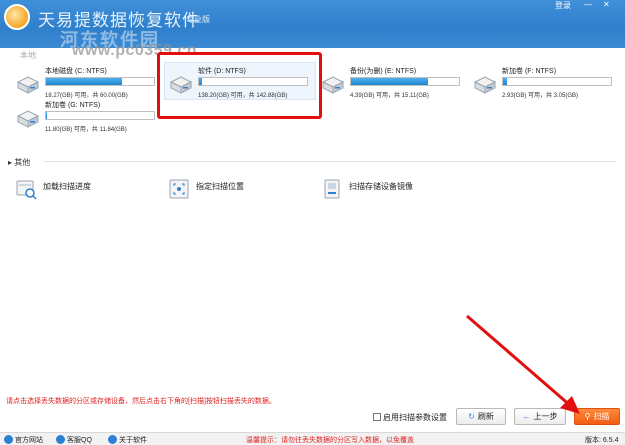  Describe the element at coordinates (8, 439) in the screenshot. I see `home-icon` at that location.